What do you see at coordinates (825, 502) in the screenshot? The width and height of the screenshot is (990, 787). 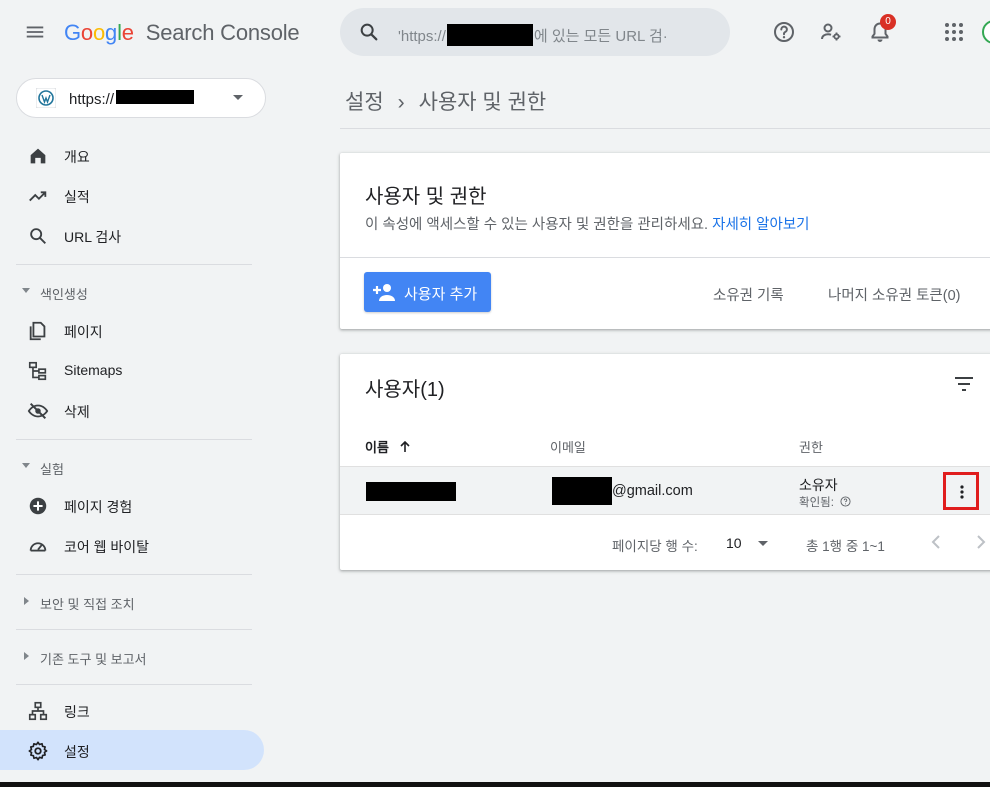 I see `verification-status: 확인됨:` at bounding box center [825, 502].